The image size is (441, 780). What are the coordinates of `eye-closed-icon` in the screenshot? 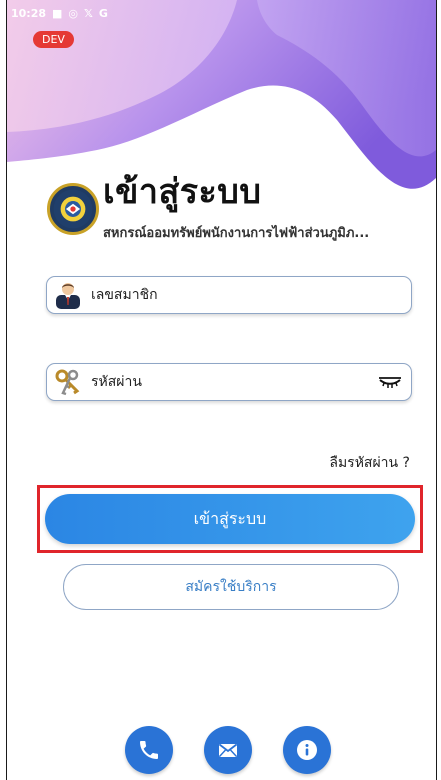 It's located at (390, 382).